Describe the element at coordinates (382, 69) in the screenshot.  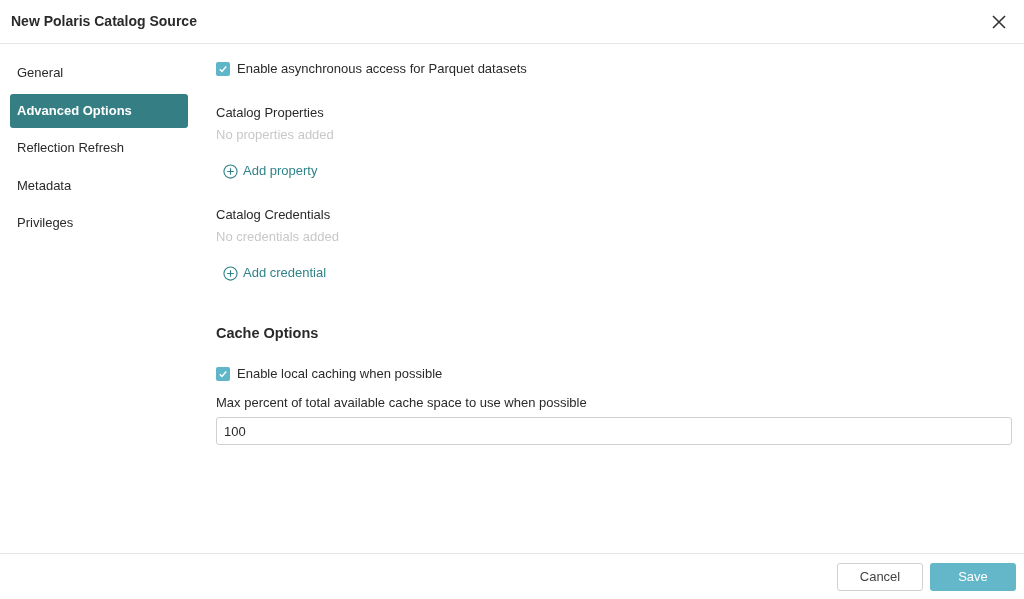
I see `checkbox-label: Enable asynchronous access for Parquet datasets` at that location.